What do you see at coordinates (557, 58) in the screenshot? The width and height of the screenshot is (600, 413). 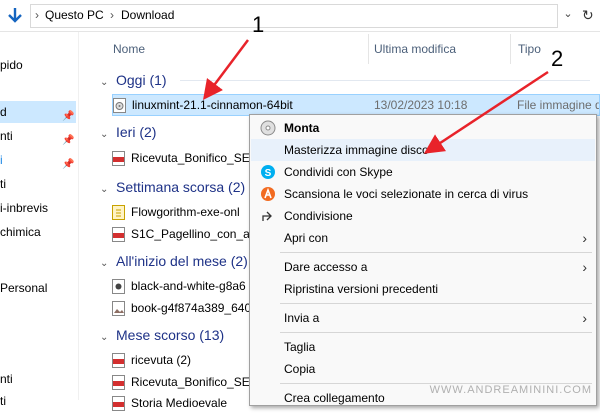 I see `annotation-number-2: 2` at bounding box center [557, 58].